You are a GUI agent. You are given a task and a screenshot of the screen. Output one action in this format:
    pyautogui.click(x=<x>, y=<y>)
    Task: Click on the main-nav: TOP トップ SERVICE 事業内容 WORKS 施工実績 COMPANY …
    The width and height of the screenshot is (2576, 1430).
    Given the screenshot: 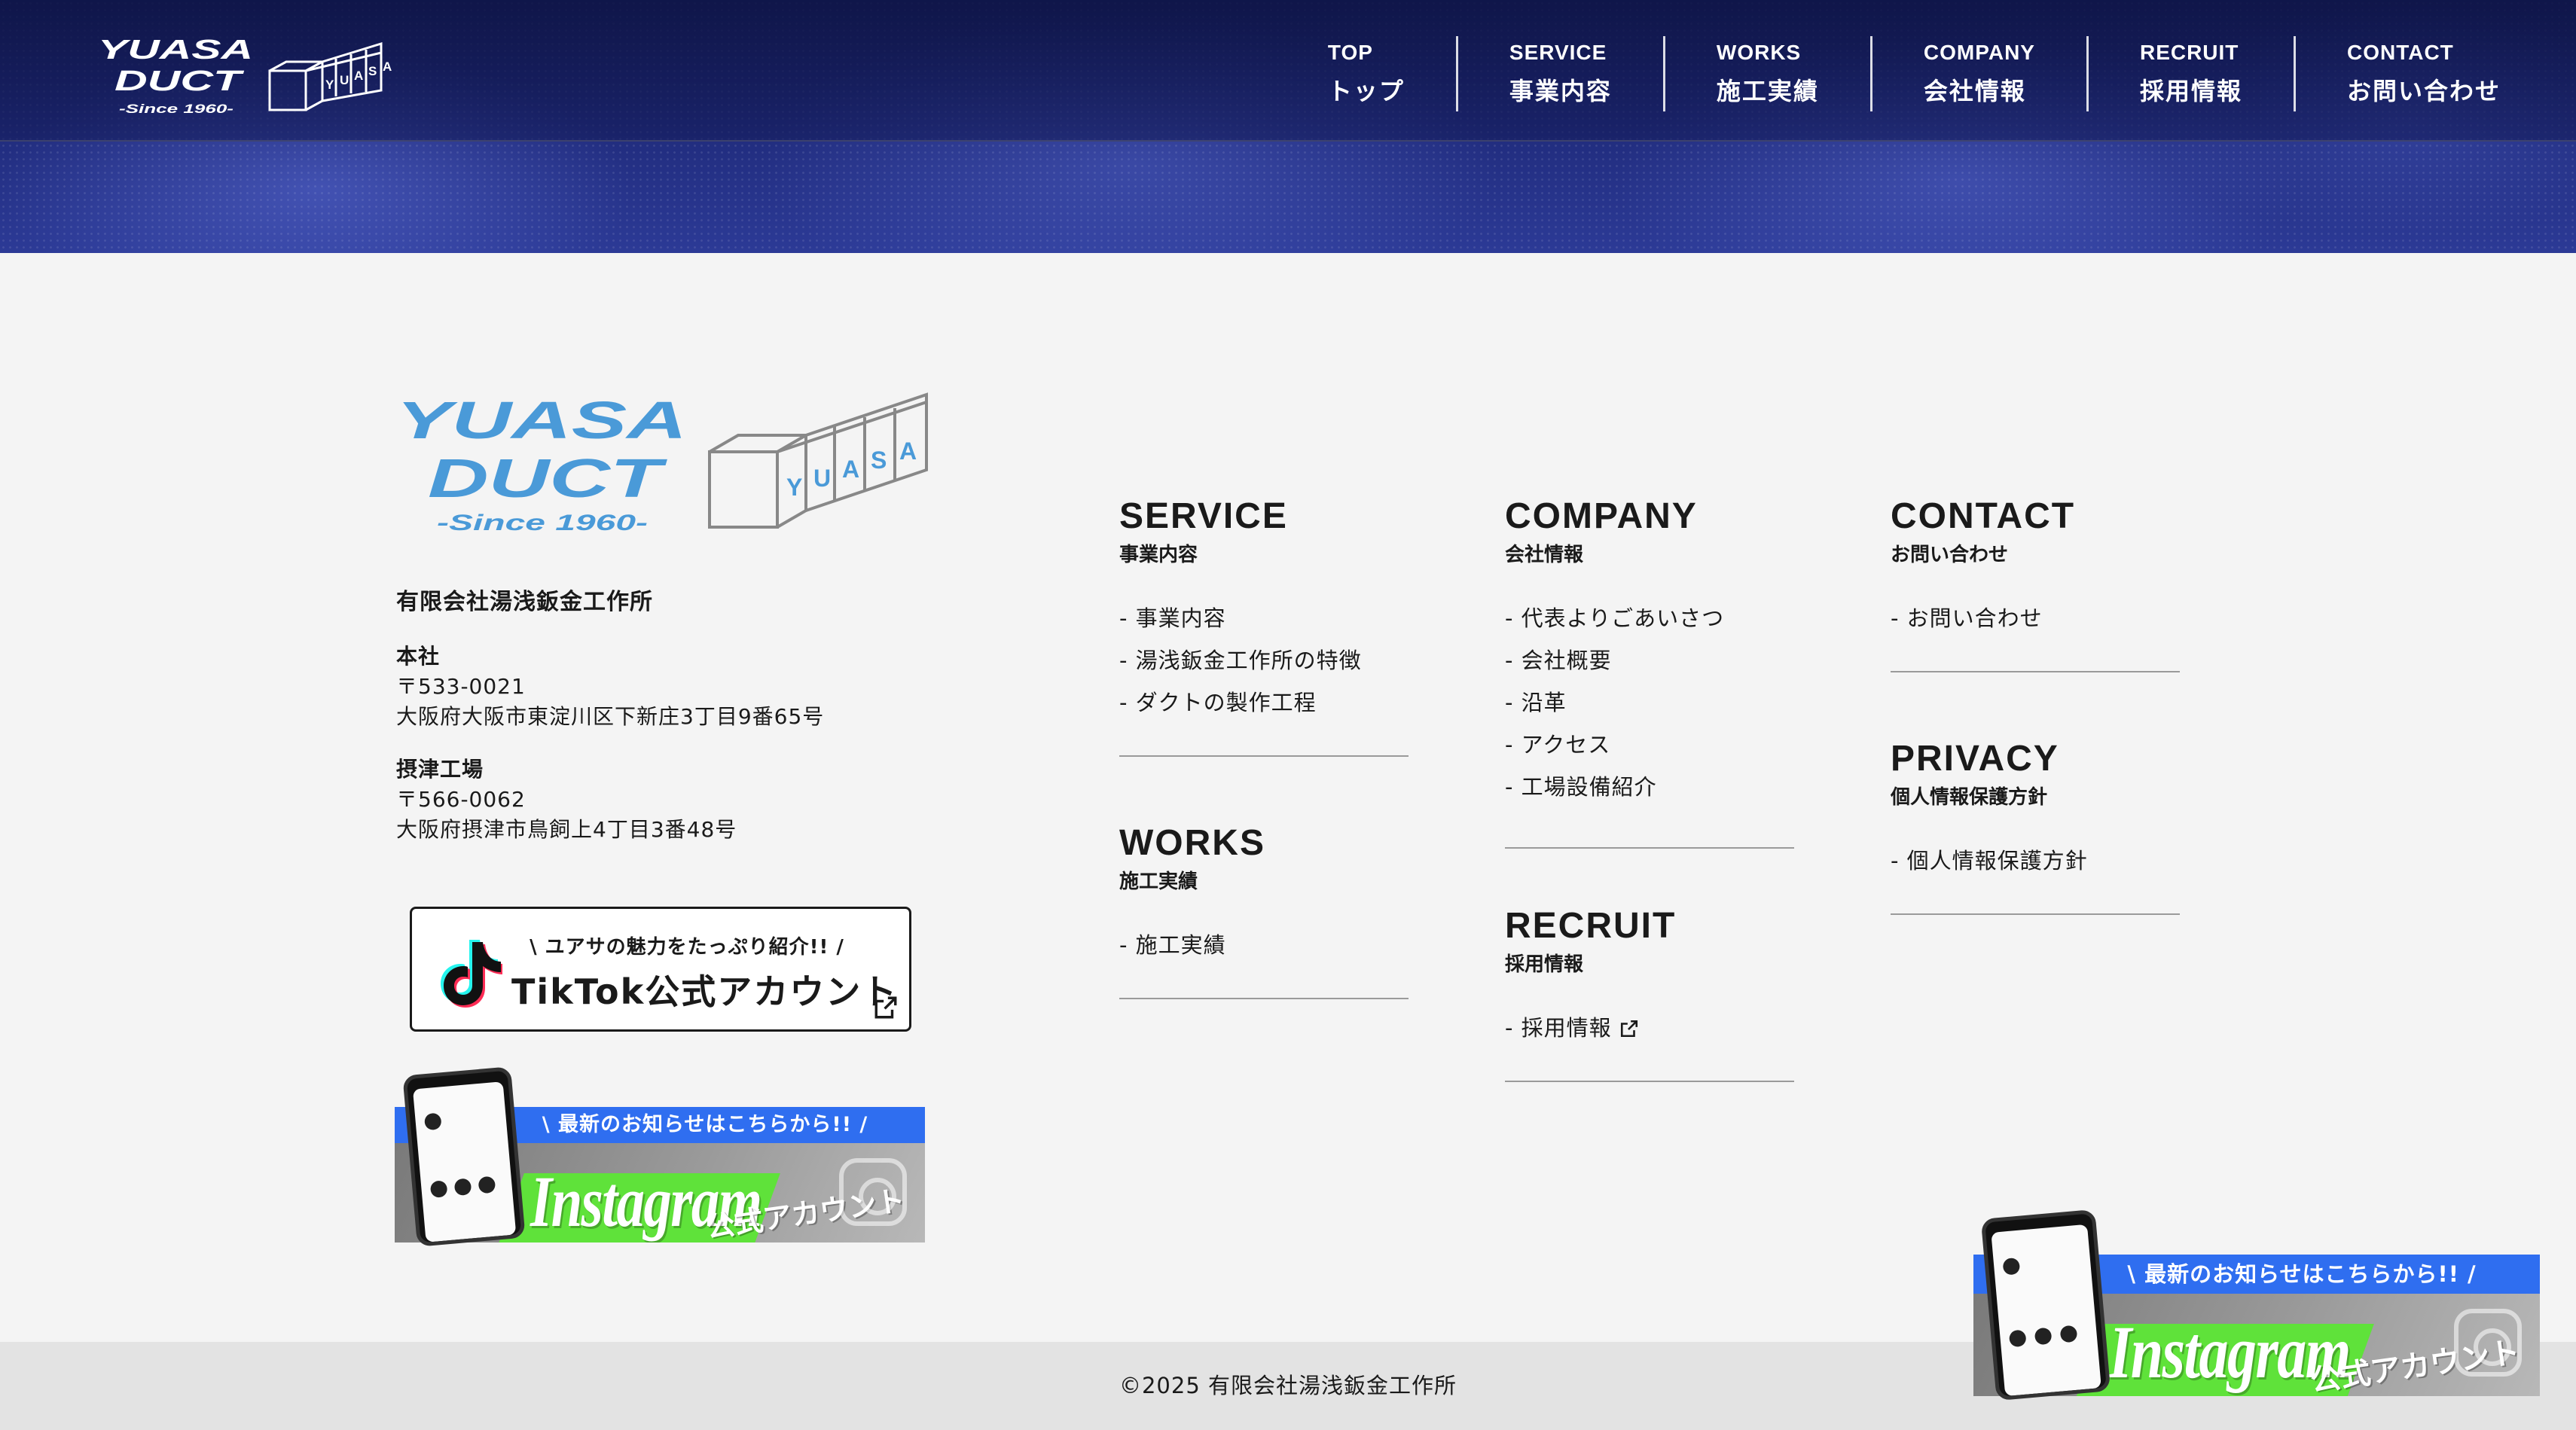 What is the action you would take?
    pyautogui.click(x=1915, y=73)
    